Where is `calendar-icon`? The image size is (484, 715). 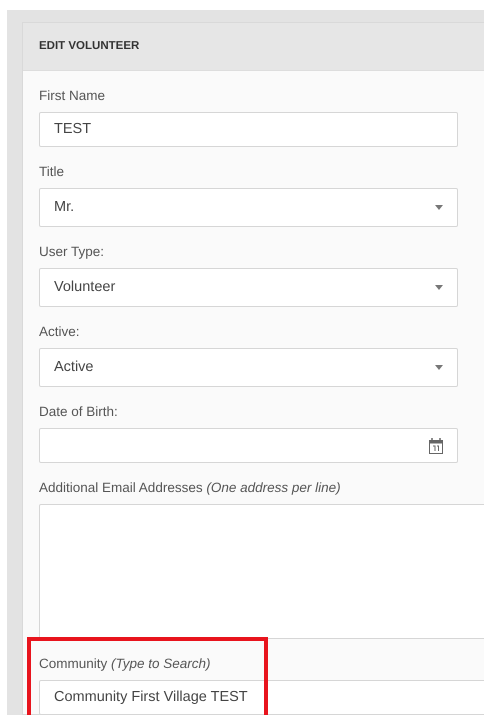 calendar-icon is located at coordinates (436, 446).